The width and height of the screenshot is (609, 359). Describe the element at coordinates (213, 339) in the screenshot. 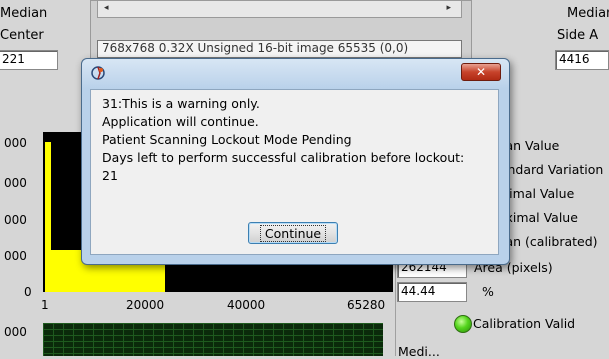

I see `secondary-plot` at that location.